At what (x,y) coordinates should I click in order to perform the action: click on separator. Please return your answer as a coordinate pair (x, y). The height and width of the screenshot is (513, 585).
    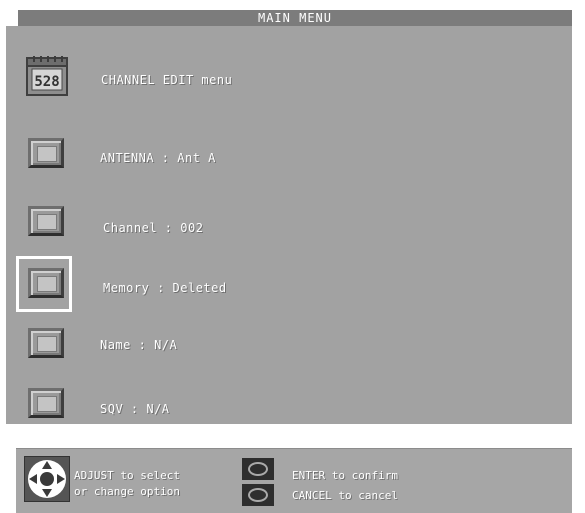
    Looking at the image, I should click on (292, 436).